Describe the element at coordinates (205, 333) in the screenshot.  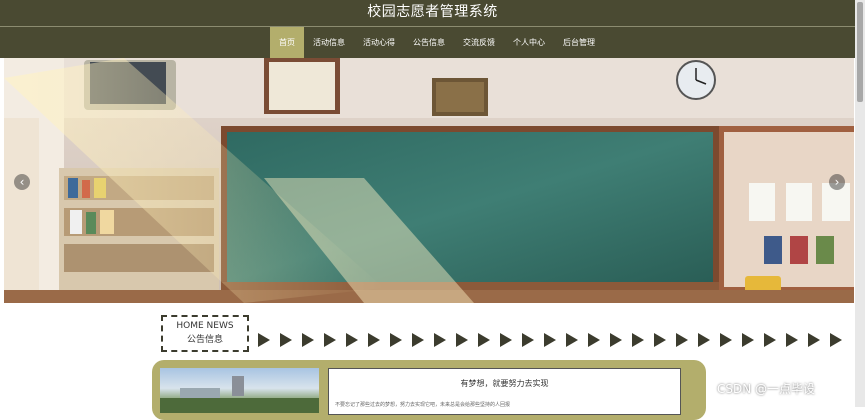
I see `news-section-heading: HOME NEWS 公告信息` at that location.